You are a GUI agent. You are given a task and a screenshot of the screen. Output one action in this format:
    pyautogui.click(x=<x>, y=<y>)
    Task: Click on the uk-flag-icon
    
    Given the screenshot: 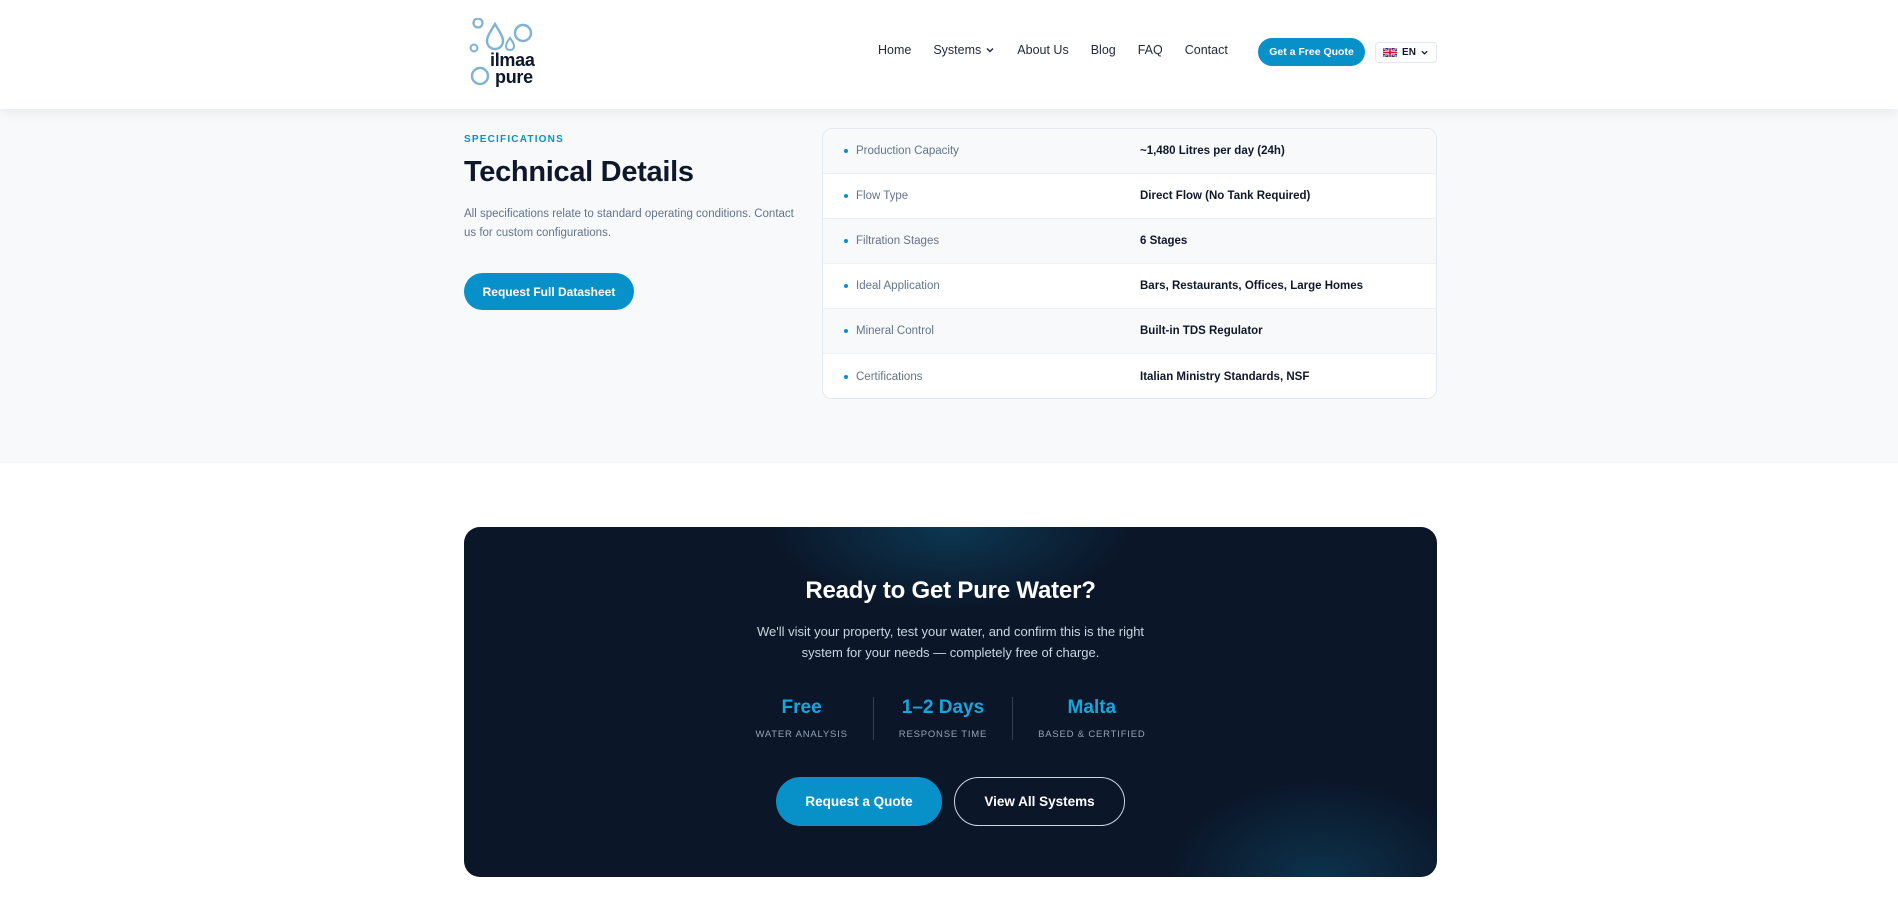 What is the action you would take?
    pyautogui.click(x=1390, y=52)
    